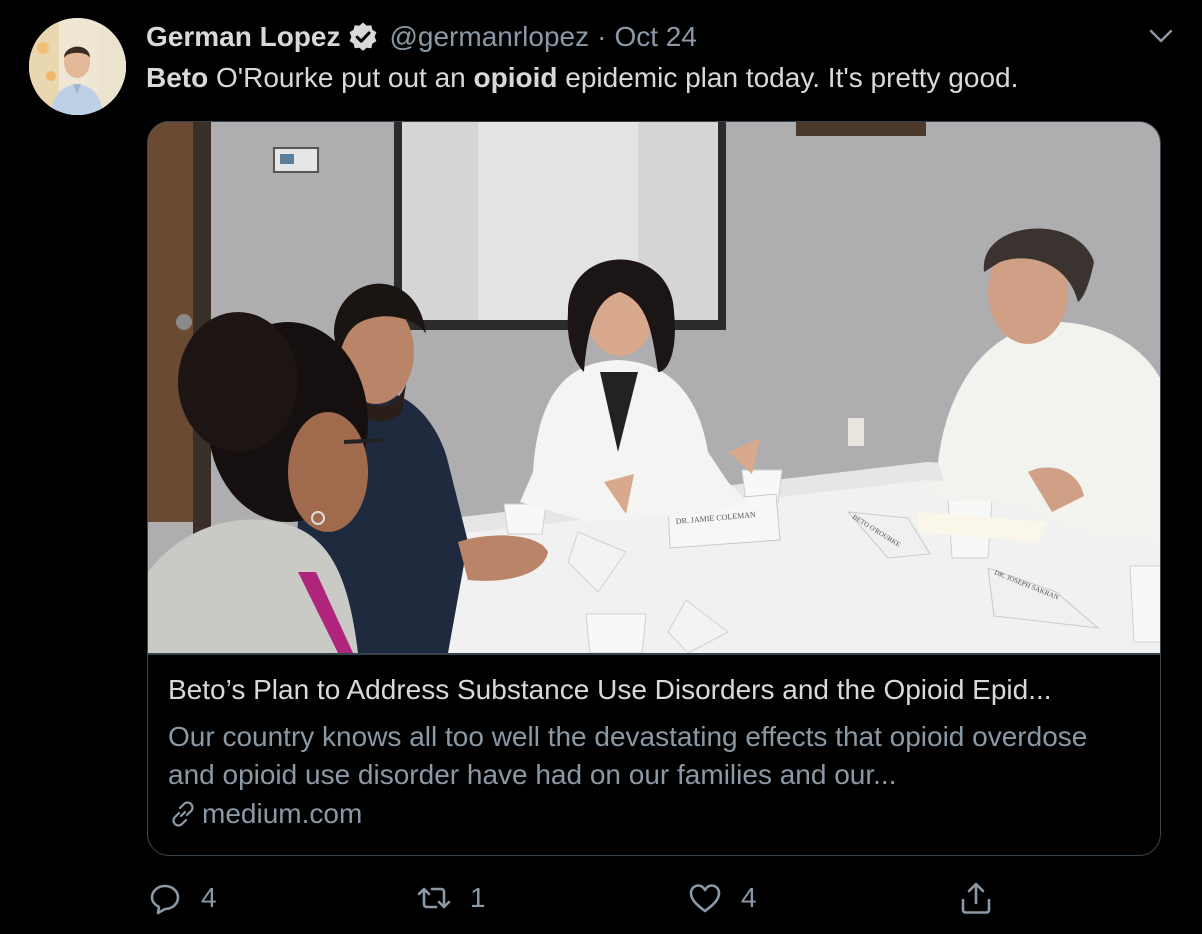 Image resolution: width=1202 pixels, height=934 pixels. What do you see at coordinates (182, 898) in the screenshot?
I see `reply-button: 4` at bounding box center [182, 898].